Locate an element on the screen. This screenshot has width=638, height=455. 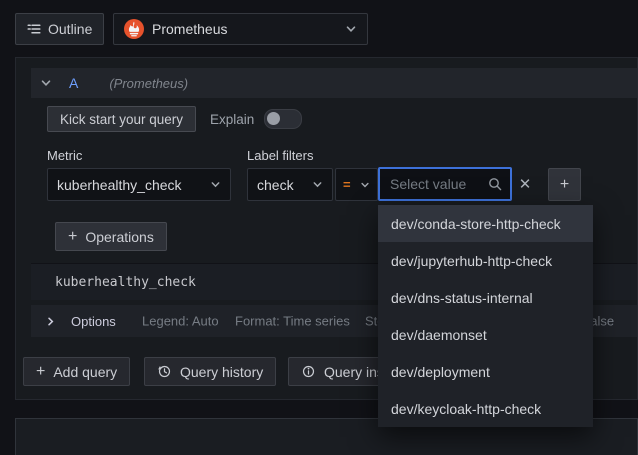
query-datasource-hint: (Prometheus) is located at coordinates (149, 83).